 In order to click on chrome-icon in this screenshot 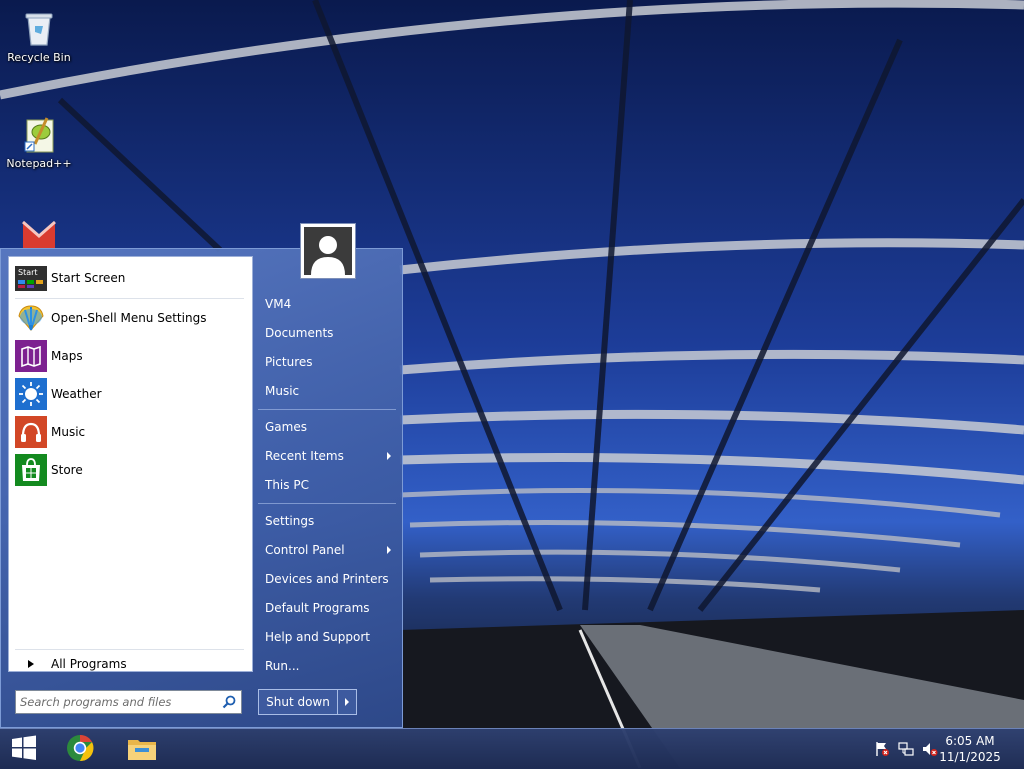, I will do `click(80, 749)`.